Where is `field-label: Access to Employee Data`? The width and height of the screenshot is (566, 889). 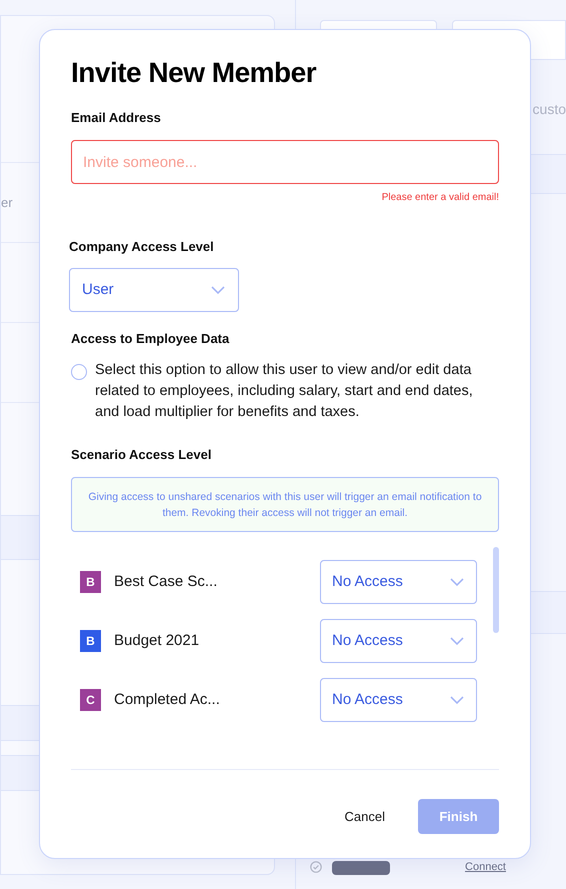 field-label: Access to Employee Data is located at coordinates (150, 339).